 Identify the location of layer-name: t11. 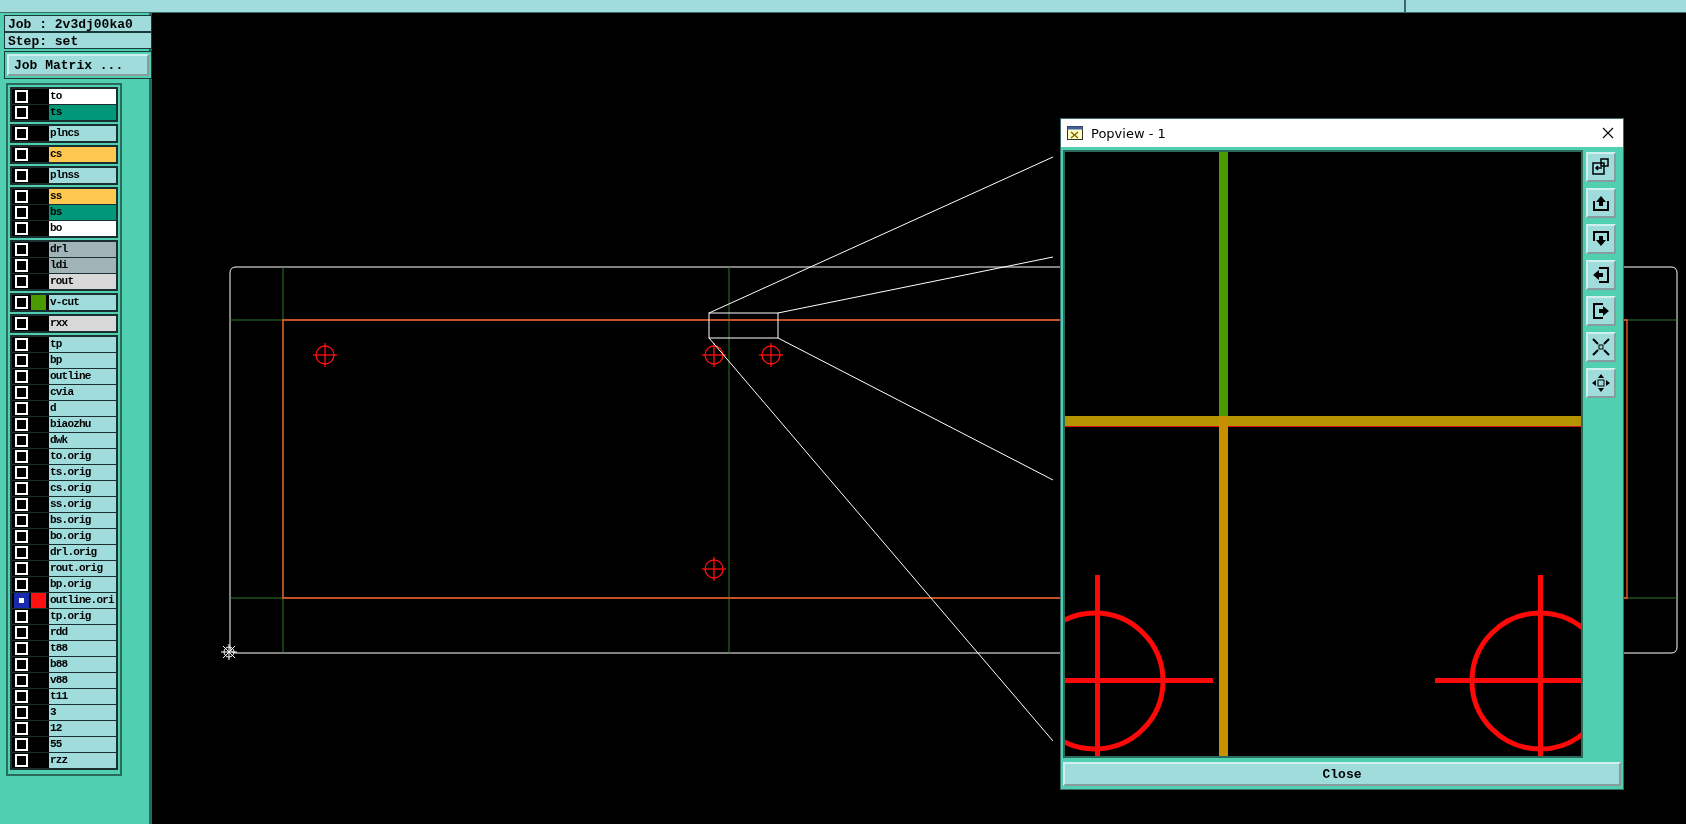
(82, 696).